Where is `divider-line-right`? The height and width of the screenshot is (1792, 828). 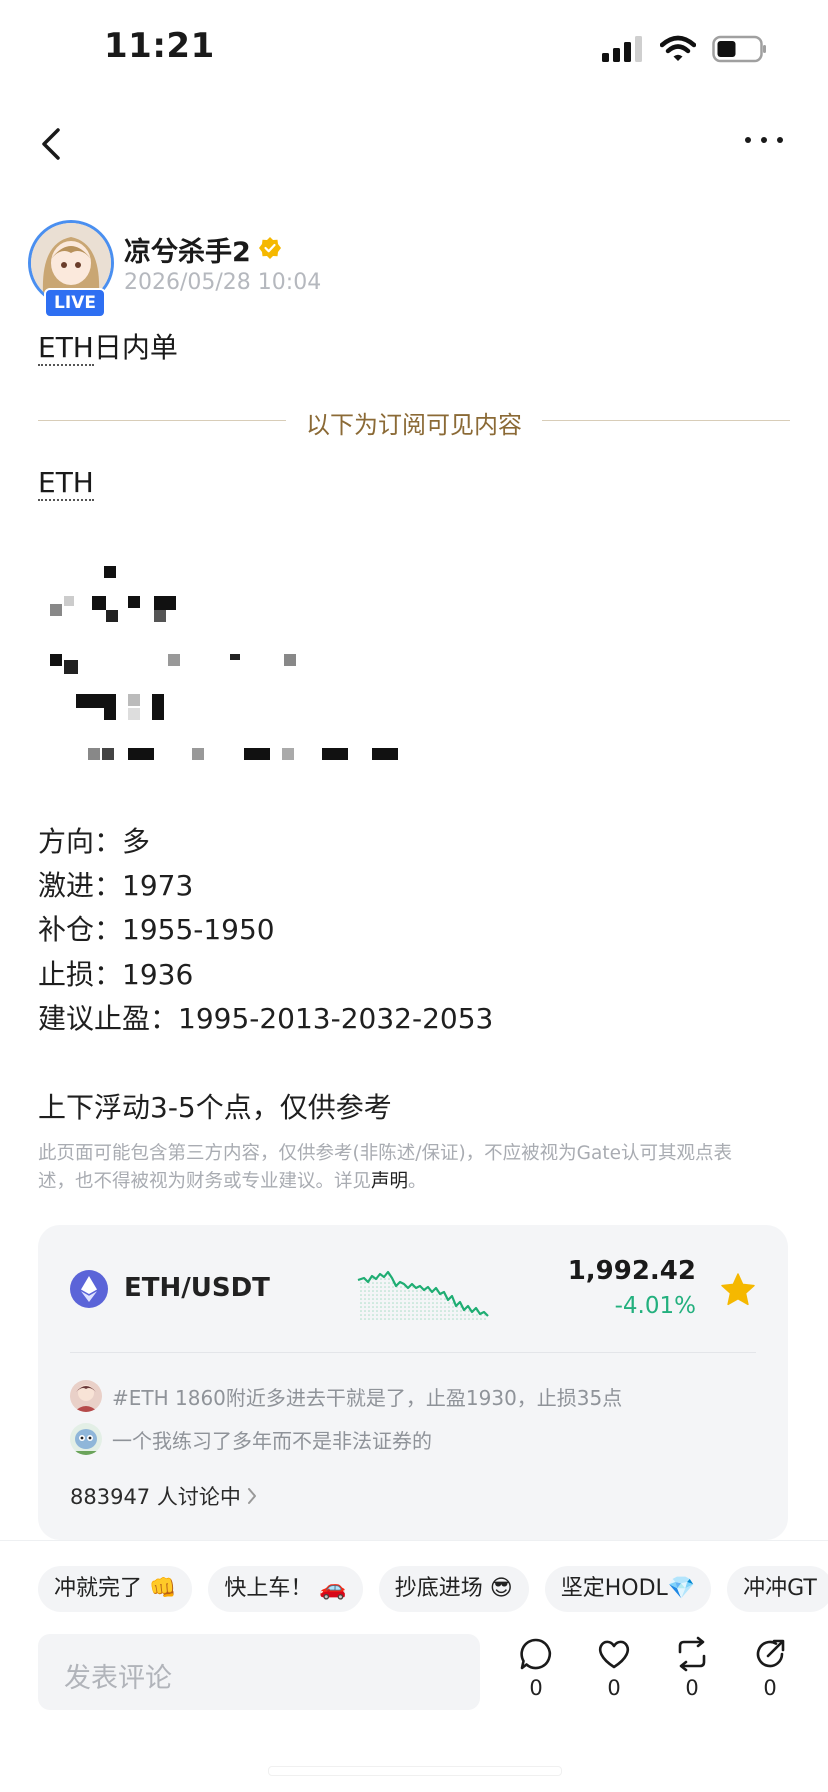
divider-line-right is located at coordinates (666, 420).